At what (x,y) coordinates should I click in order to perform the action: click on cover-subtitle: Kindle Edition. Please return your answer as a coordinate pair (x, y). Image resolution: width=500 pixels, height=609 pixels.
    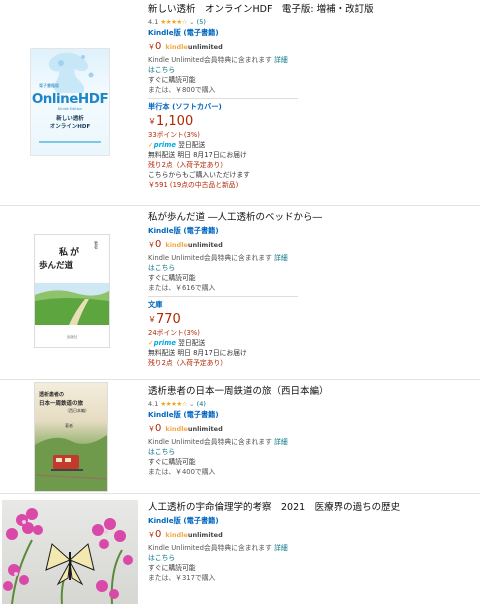
    Looking at the image, I should click on (70, 109).